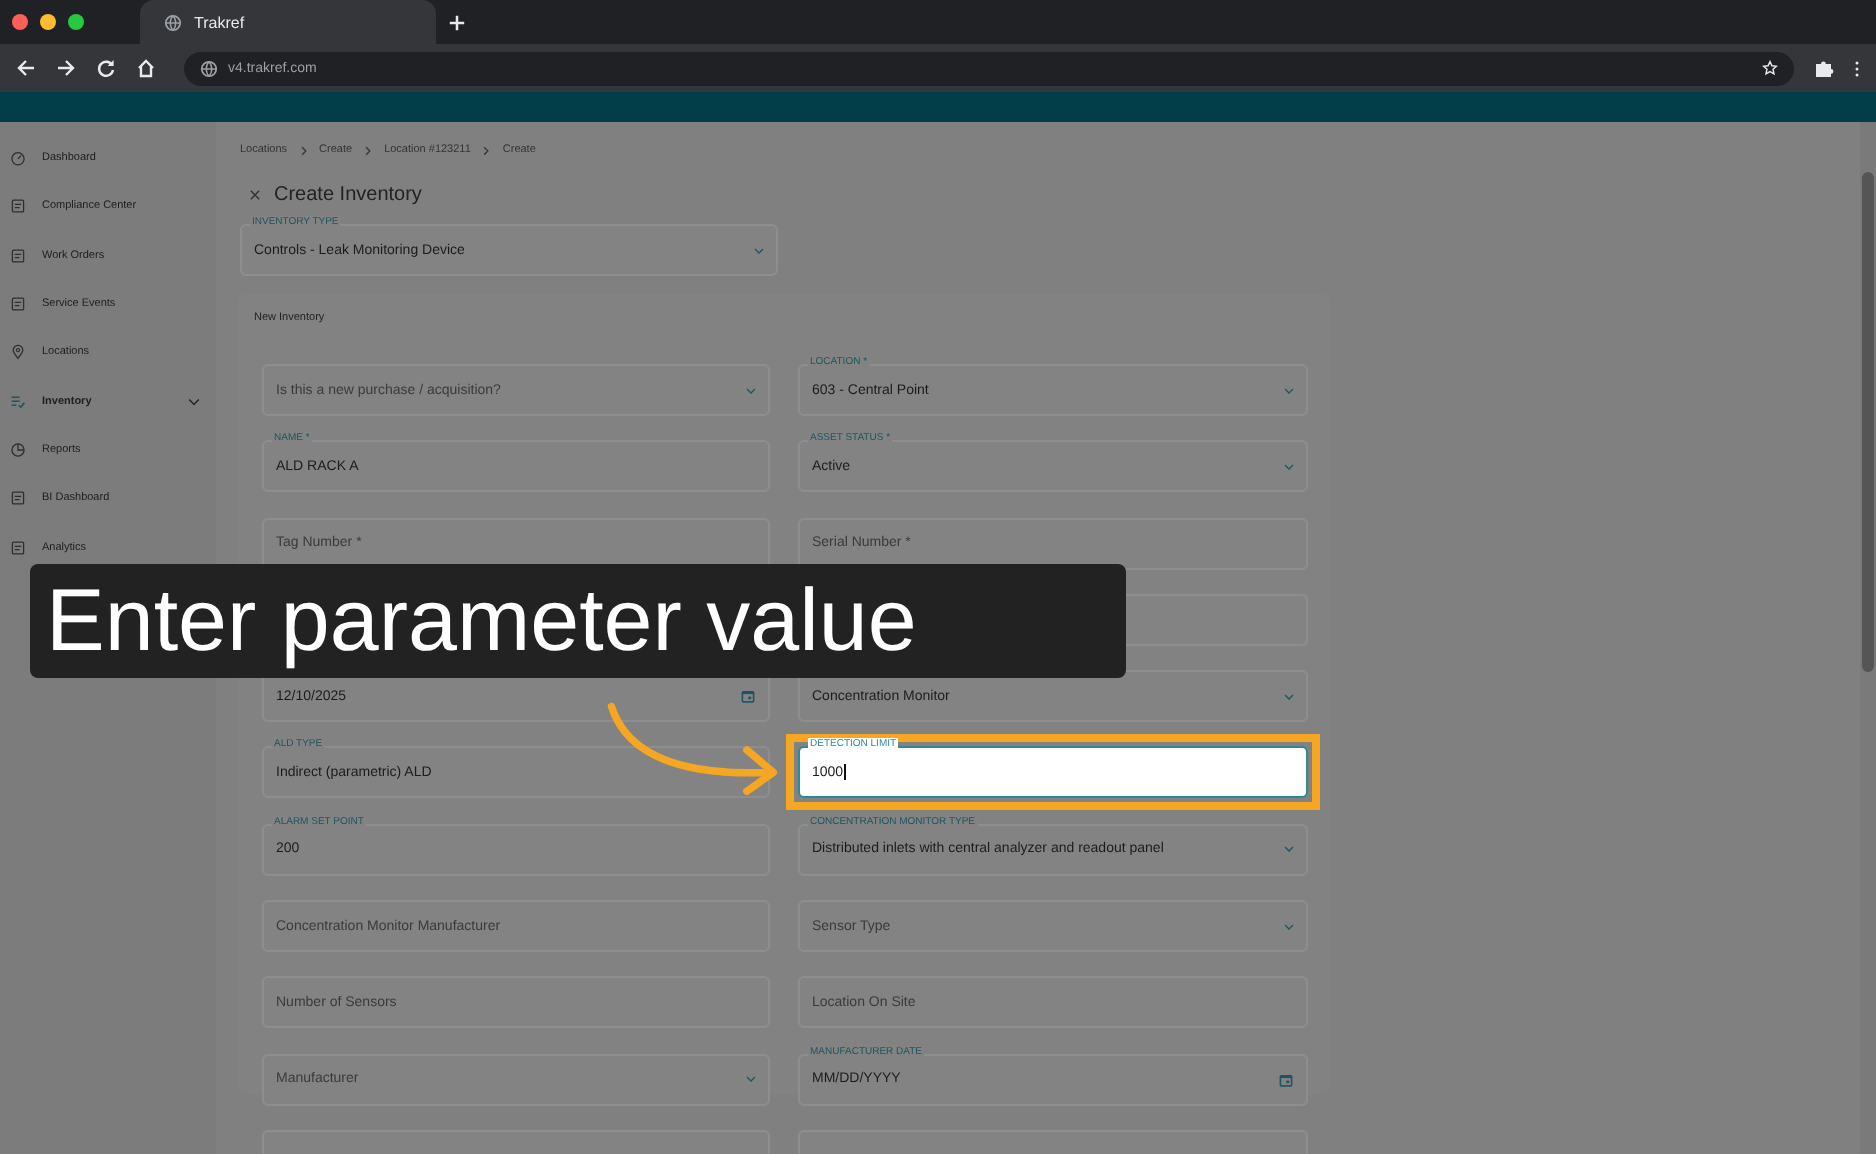  What do you see at coordinates (18, 547) in the screenshot?
I see `document-lines-icon` at bounding box center [18, 547].